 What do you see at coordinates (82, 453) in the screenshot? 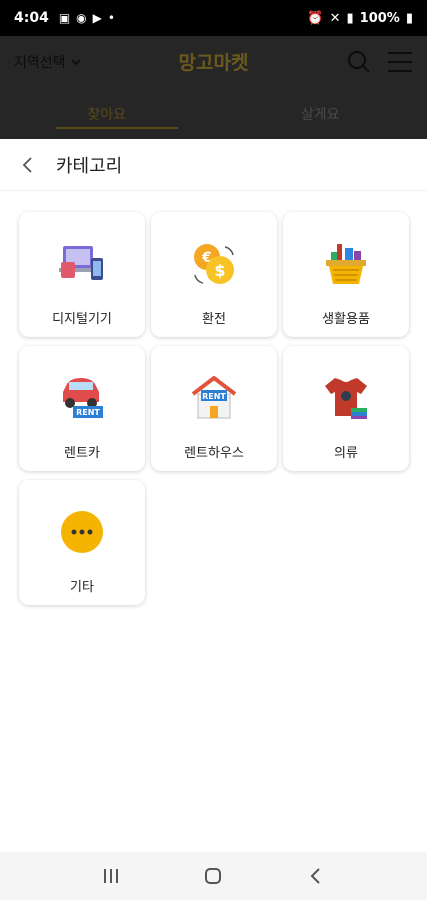
I see `category-label: 렌트카` at bounding box center [82, 453].